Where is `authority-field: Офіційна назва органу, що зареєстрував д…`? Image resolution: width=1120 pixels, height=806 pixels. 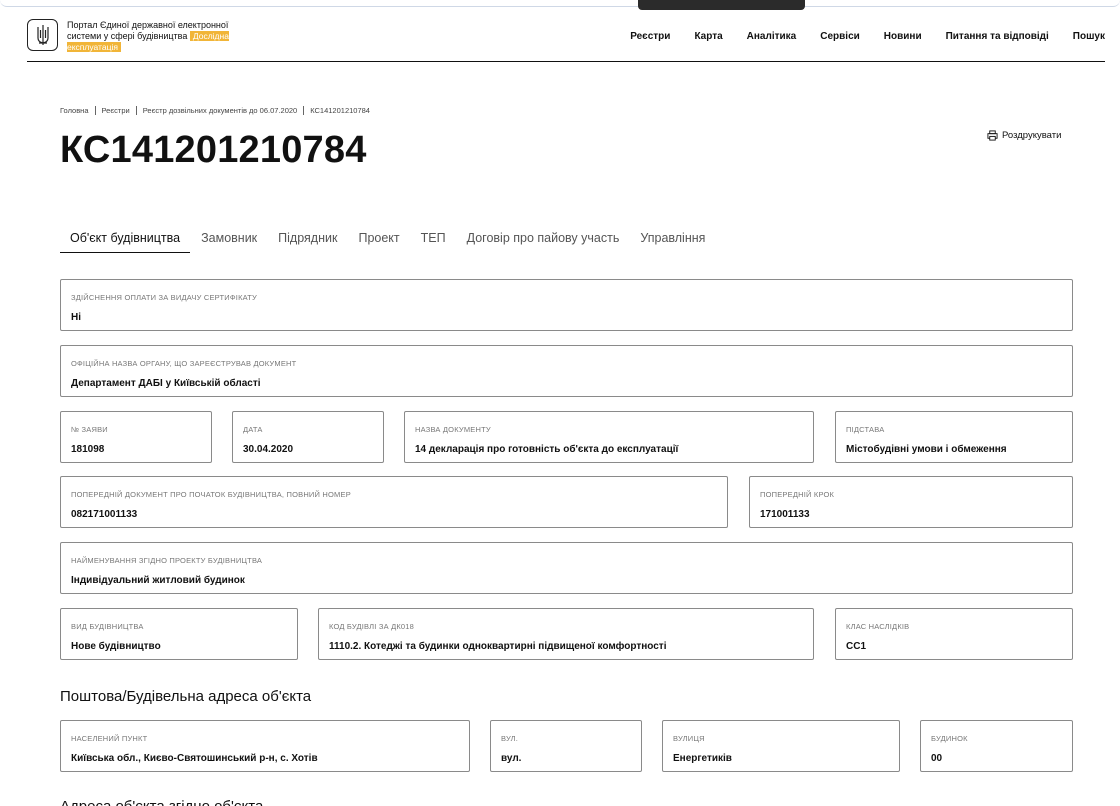
authority-field: Офіційна назва органу, що зареєстрував д… is located at coordinates (566, 371).